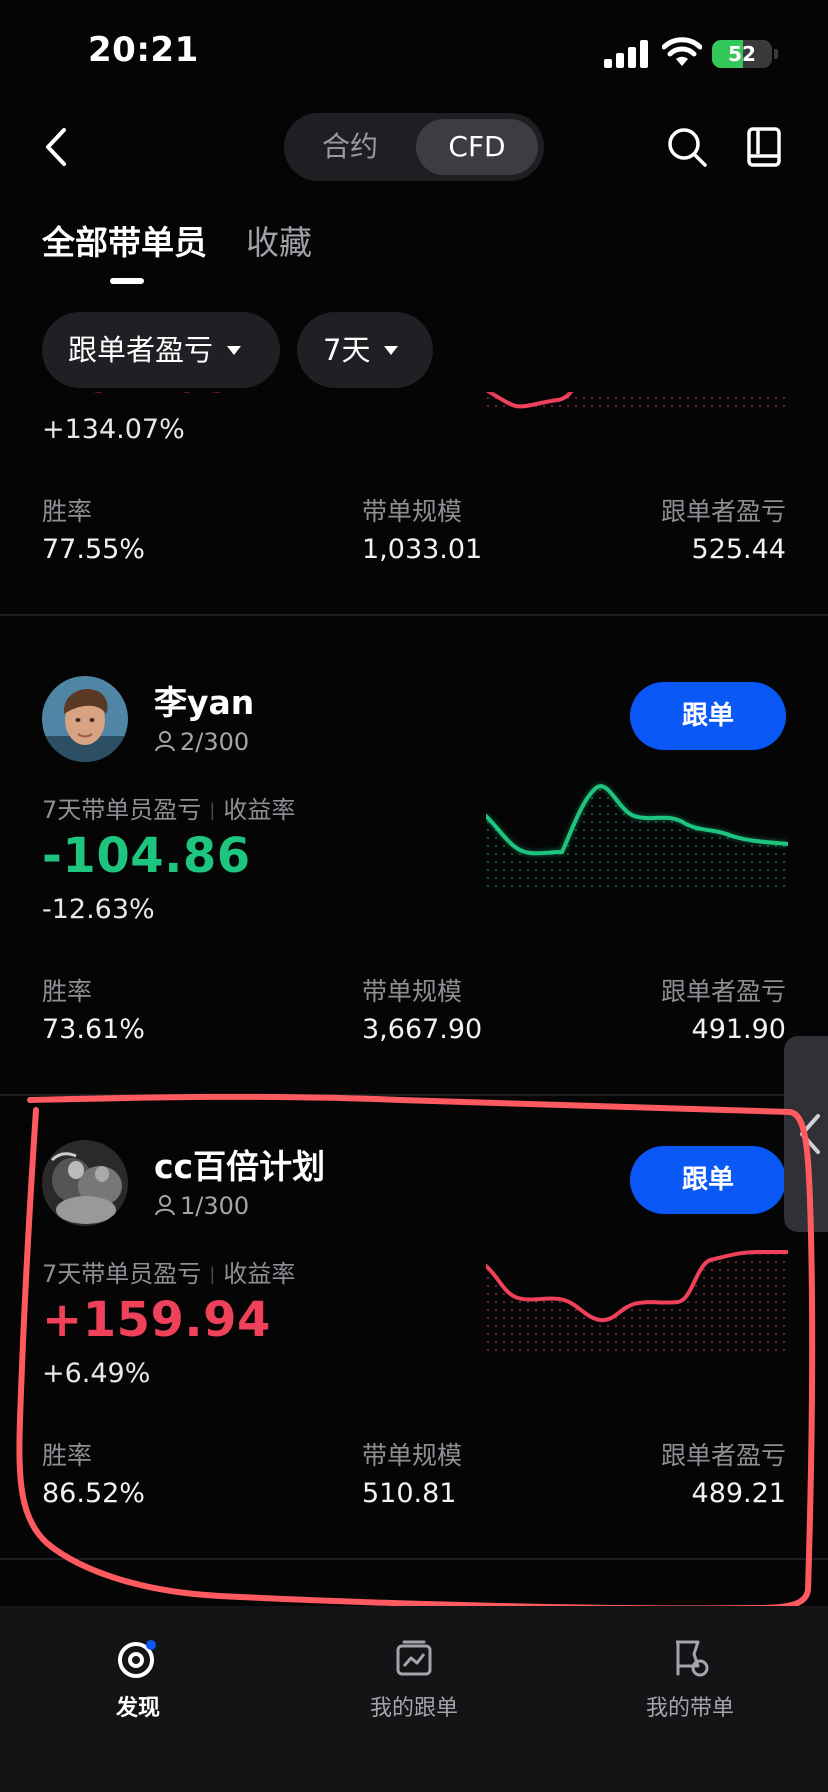  What do you see at coordinates (124, 240) in the screenshot?
I see `tab-all-leaders: 全部带单员` at bounding box center [124, 240].